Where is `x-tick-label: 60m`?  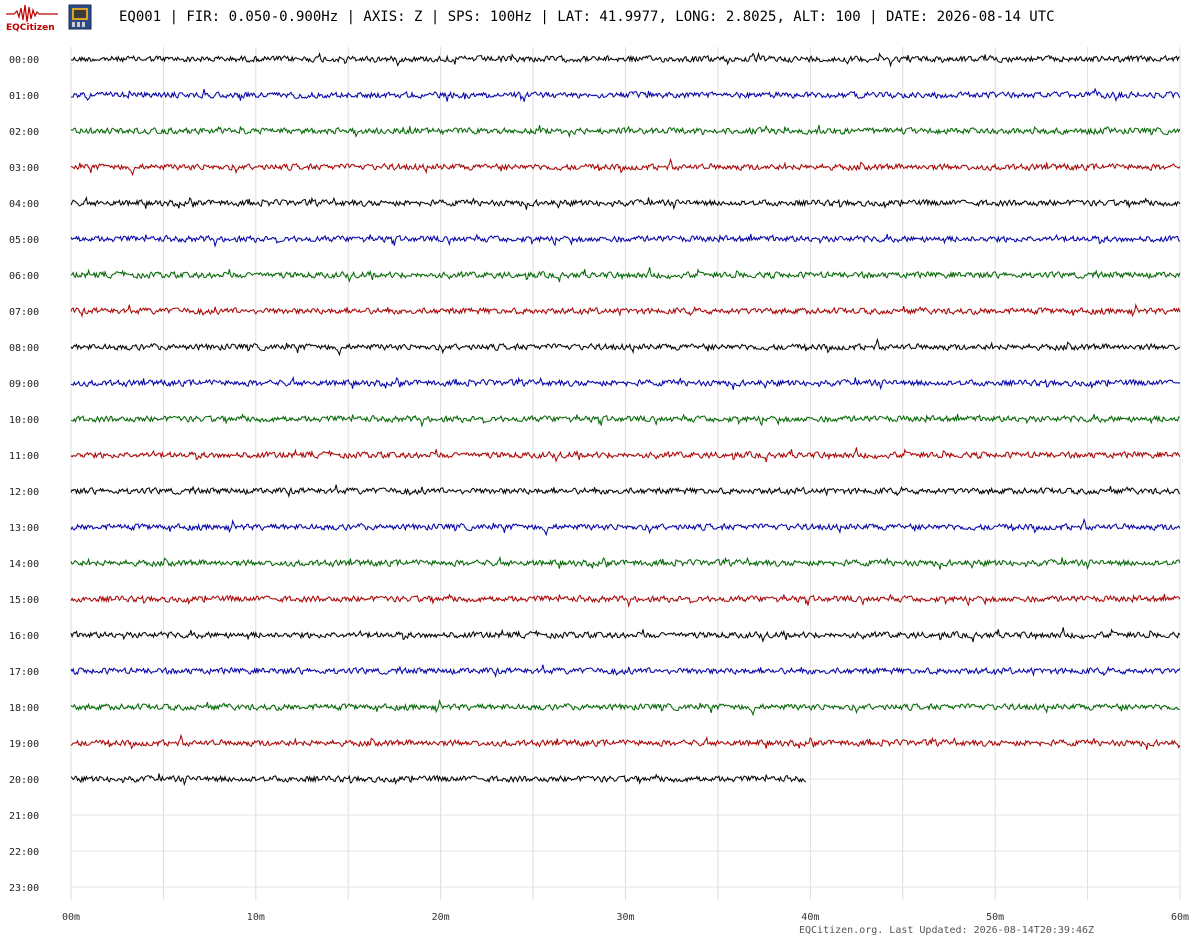
x-tick-label: 60m is located at coordinates (1180, 917).